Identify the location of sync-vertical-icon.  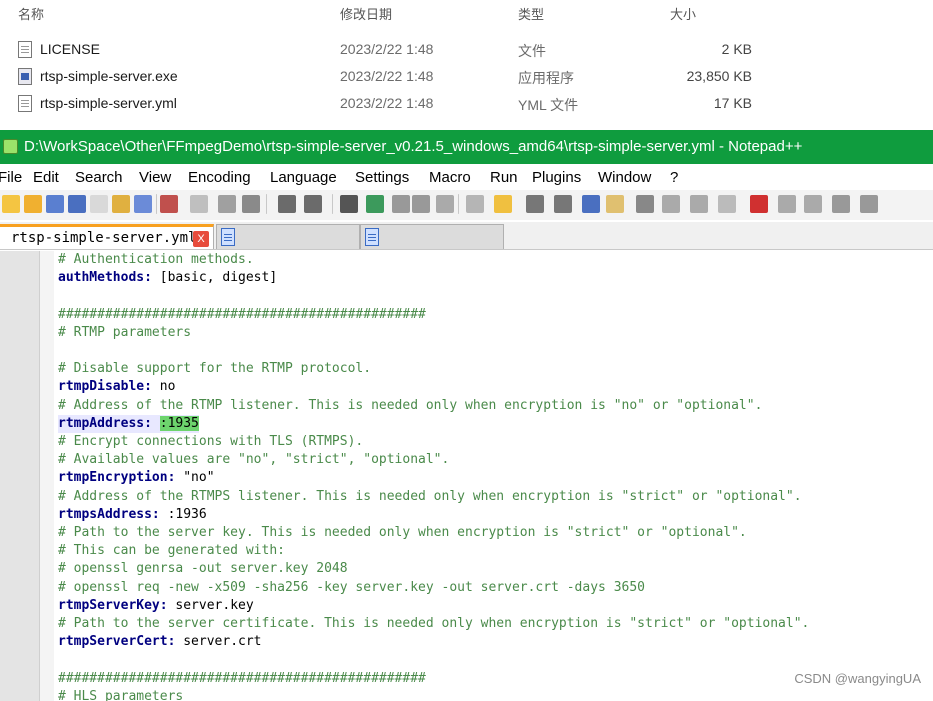
(445, 204).